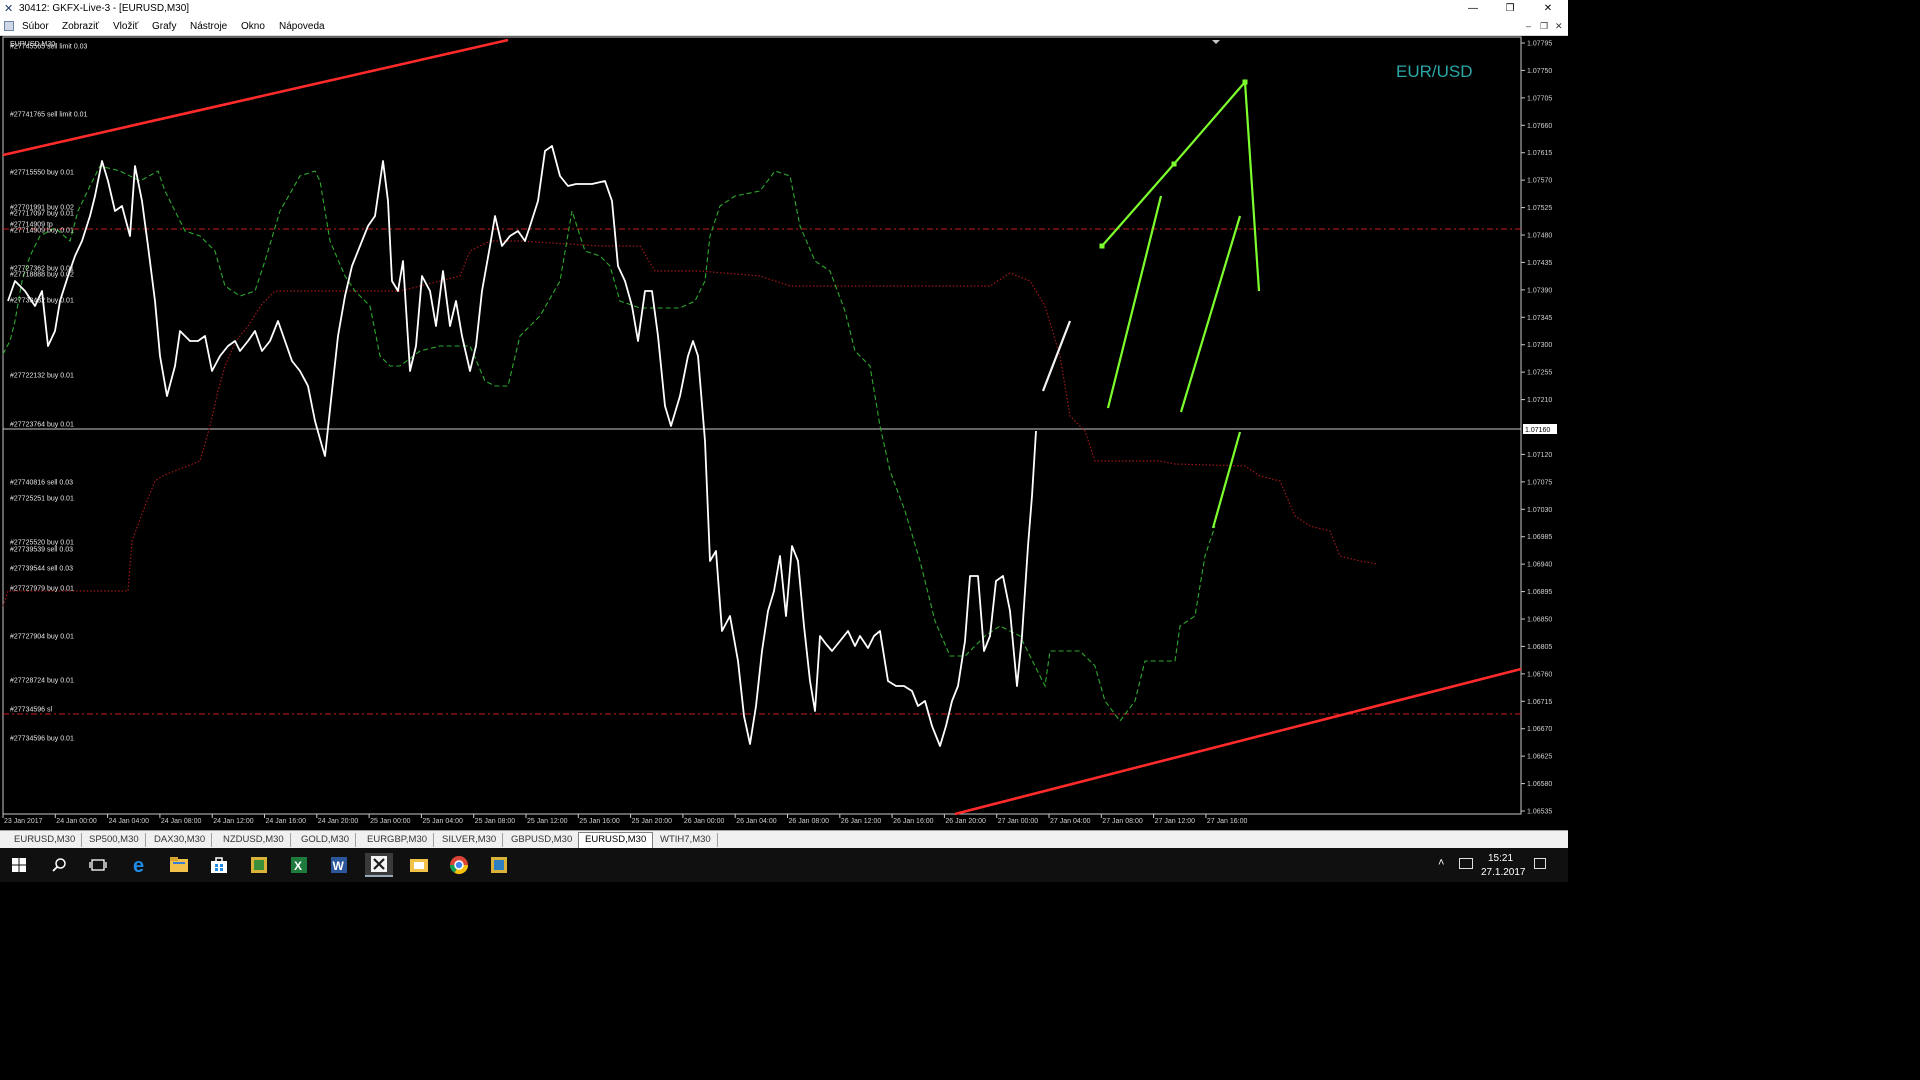 This screenshot has width=1920, height=1080. What do you see at coordinates (42, 681) in the screenshot?
I see `order-label: #27728724 buy 0.01` at bounding box center [42, 681].